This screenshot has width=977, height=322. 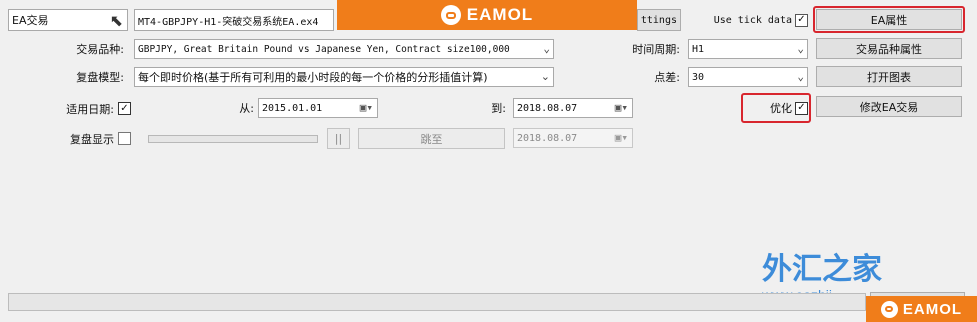 I want to click on ea-properties-button: EA属性, so click(x=889, y=19).